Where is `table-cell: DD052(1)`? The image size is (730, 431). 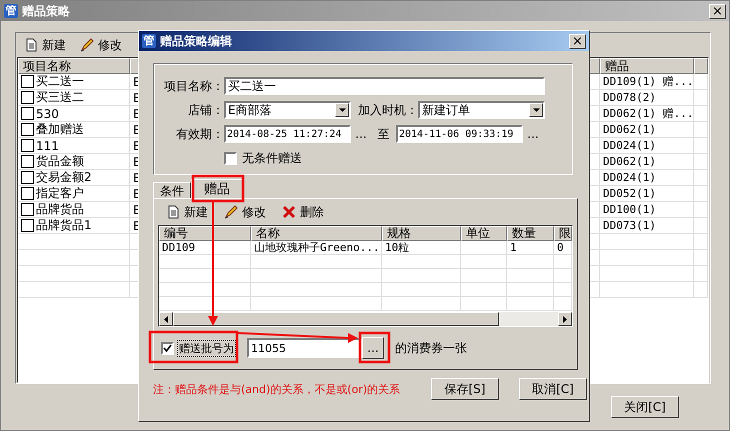
table-cell: DD052(1) is located at coordinates (629, 193).